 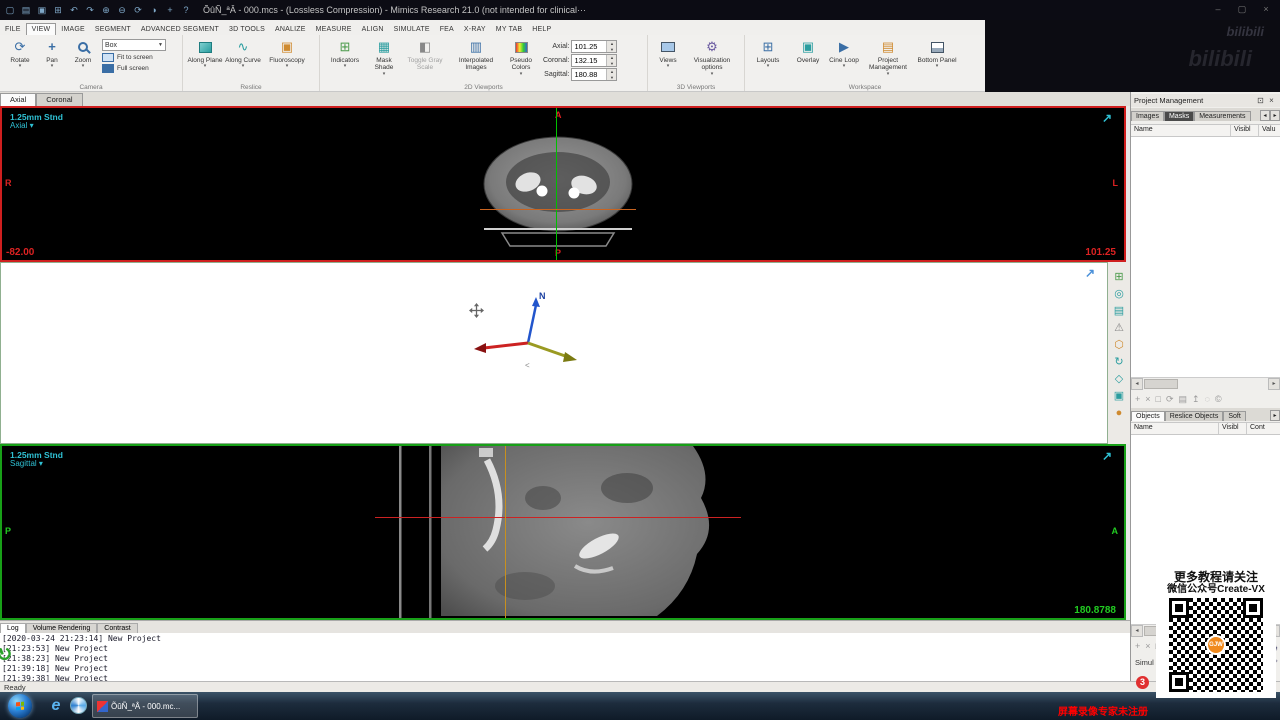 I want to click on refresh-item-icon: ⟳, so click(x=1170, y=399).